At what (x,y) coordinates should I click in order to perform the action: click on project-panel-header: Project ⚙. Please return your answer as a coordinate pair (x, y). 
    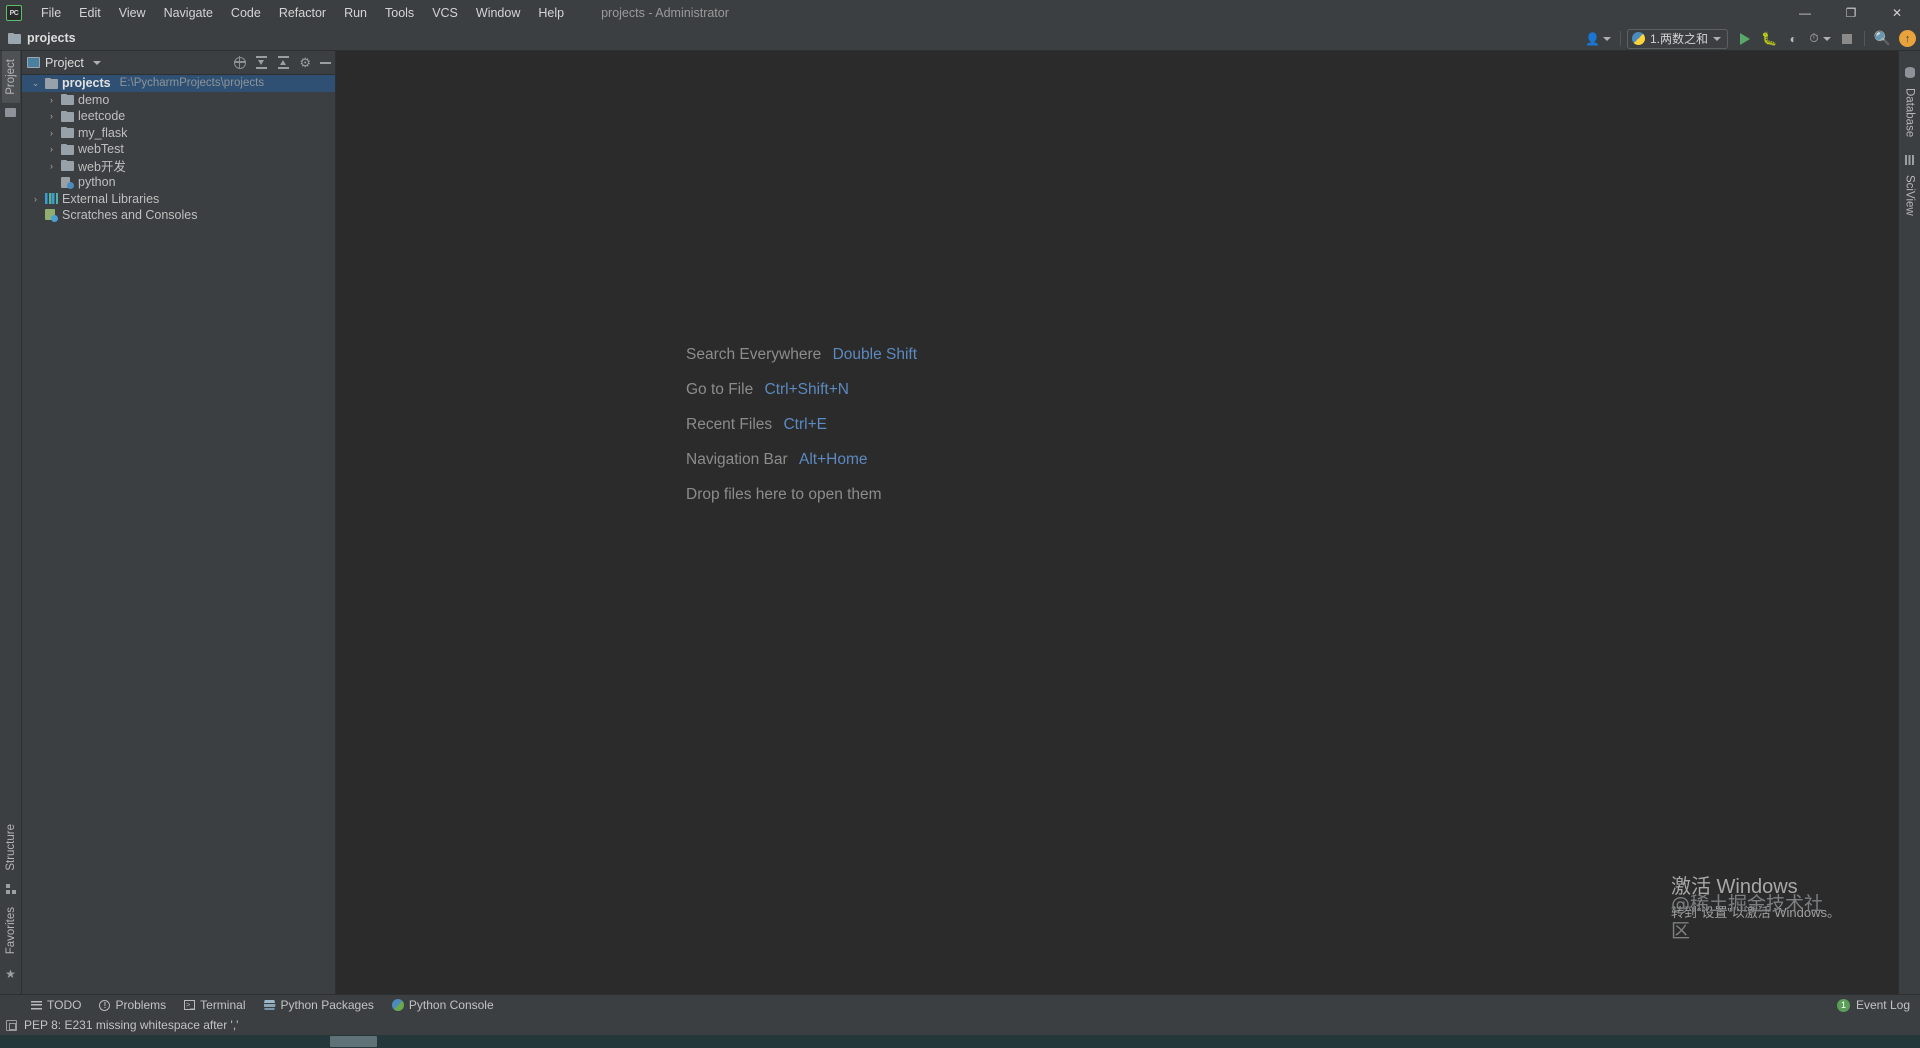
    Looking at the image, I should click on (178, 63).